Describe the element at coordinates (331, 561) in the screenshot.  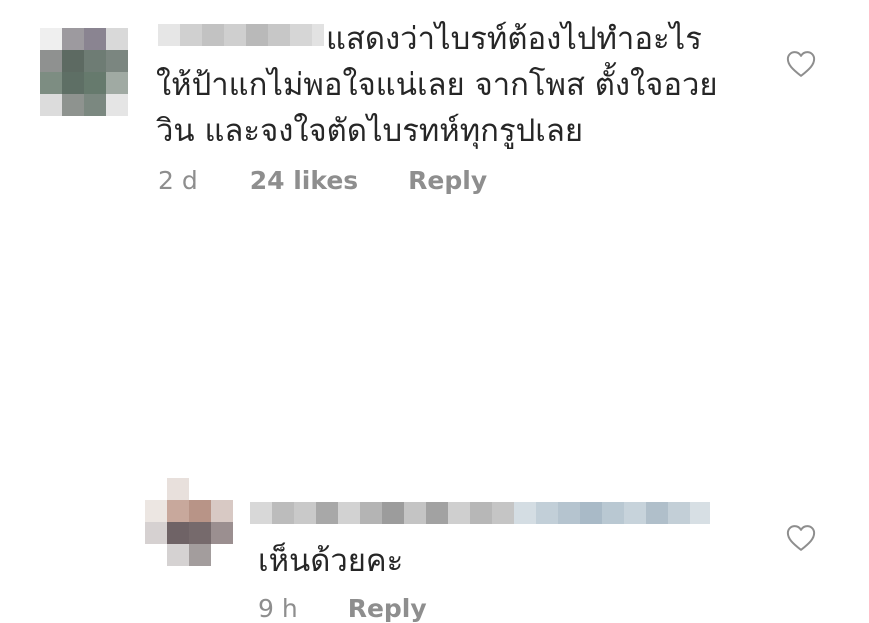
I see `comment-text: เห็นด้วยคะ` at that location.